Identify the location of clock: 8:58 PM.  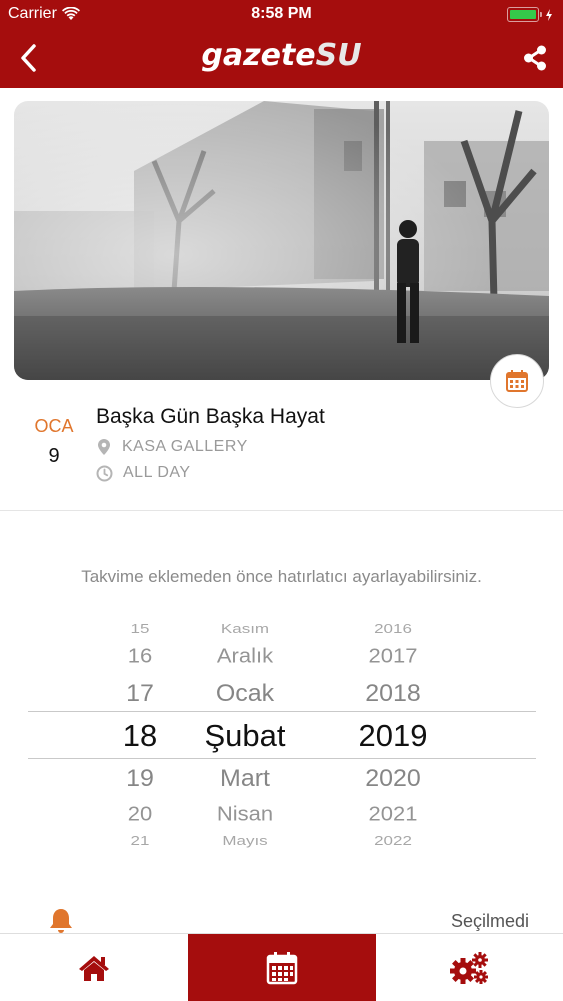
(281, 13).